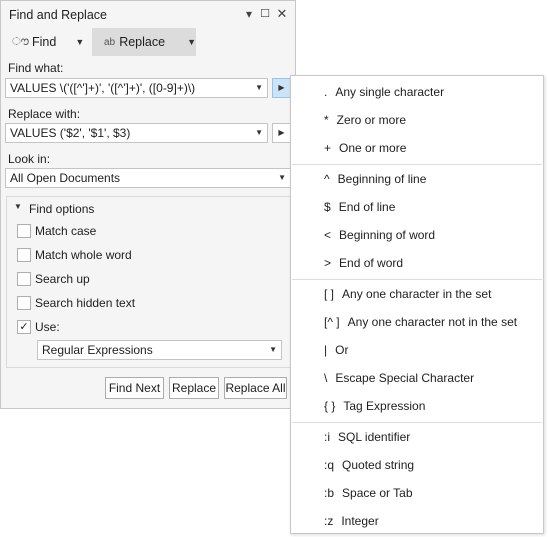 This screenshot has width=548, height=537. What do you see at coordinates (417, 148) in the screenshot?
I see `menu-item-one-or-more: + One or more` at bounding box center [417, 148].